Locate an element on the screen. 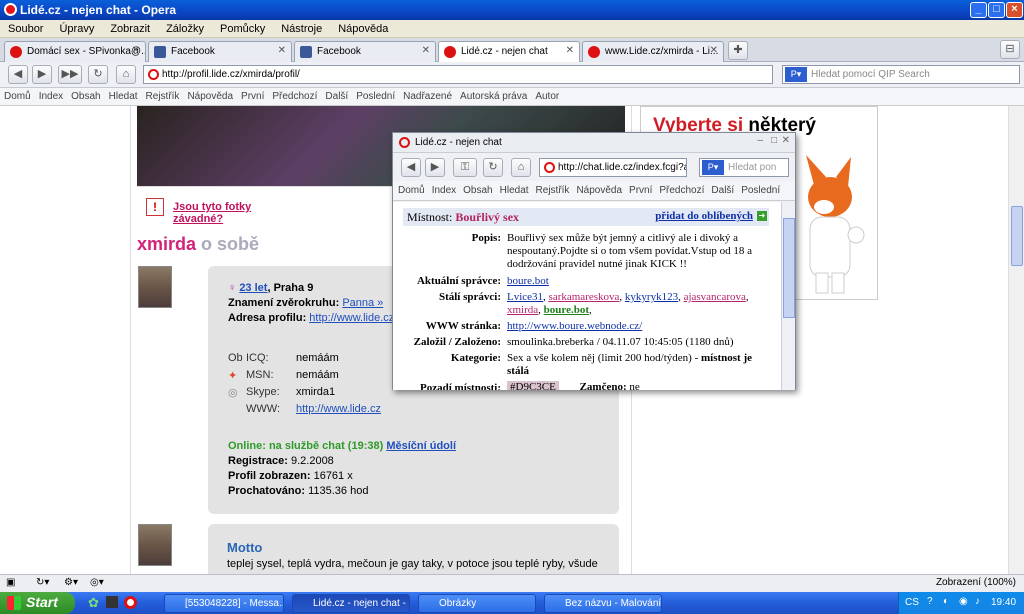 The height and width of the screenshot is (614, 1024). network-icon: ◉ is located at coordinates (963, 601).